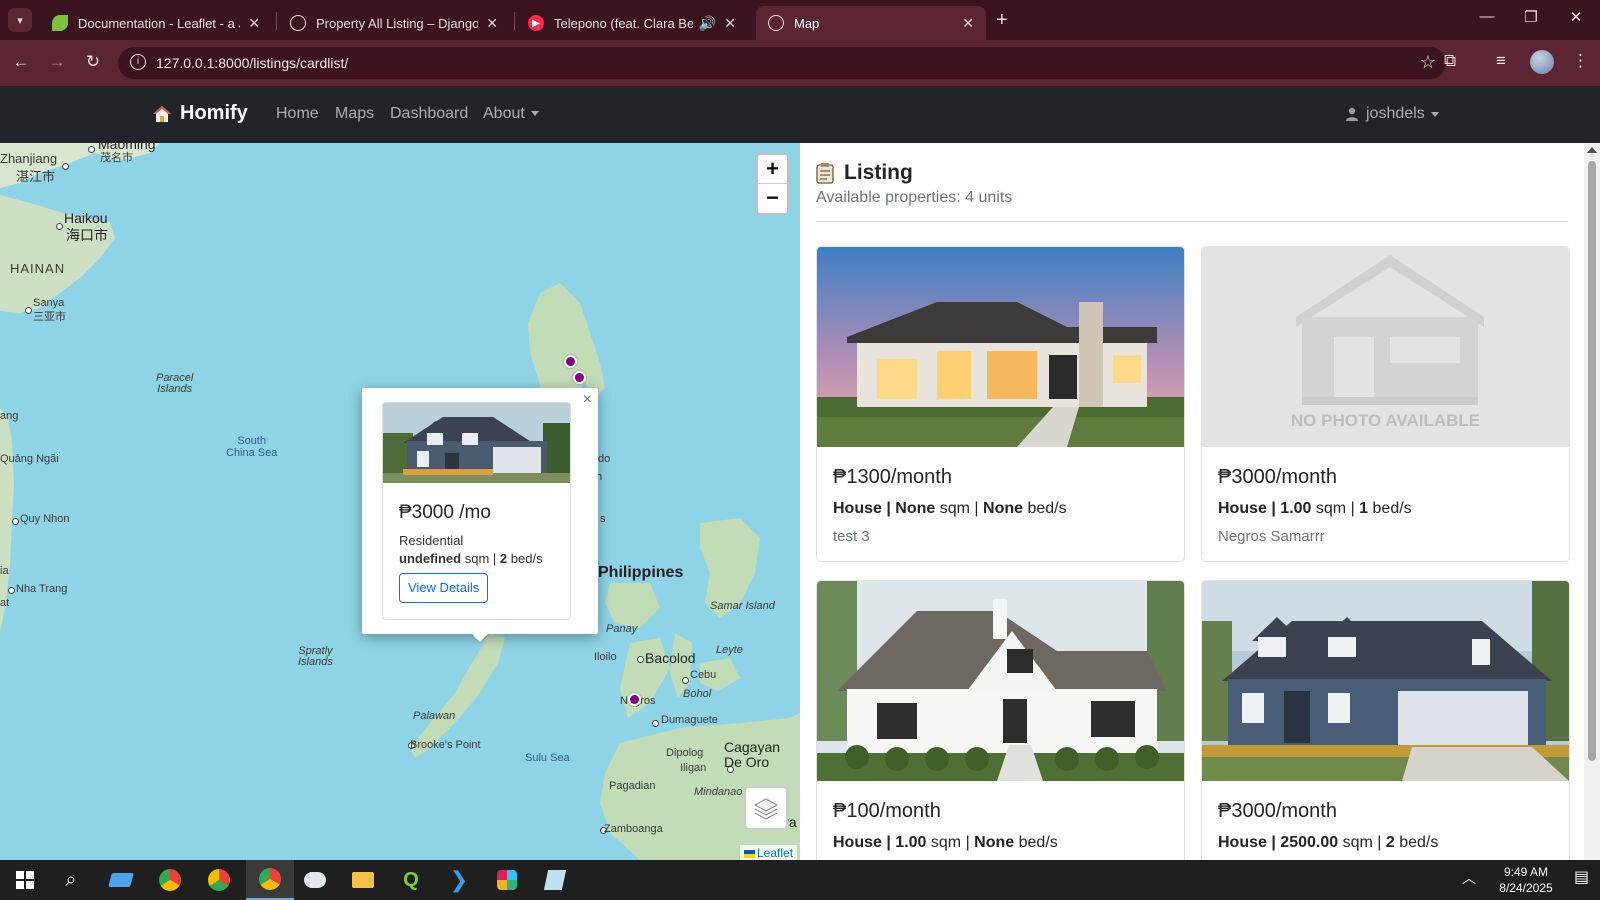 Image resolution: width=1600 pixels, height=900 pixels. Describe the element at coordinates (1392, 114) in the screenshot. I see `user-menu-dropdown: joshdels` at that location.